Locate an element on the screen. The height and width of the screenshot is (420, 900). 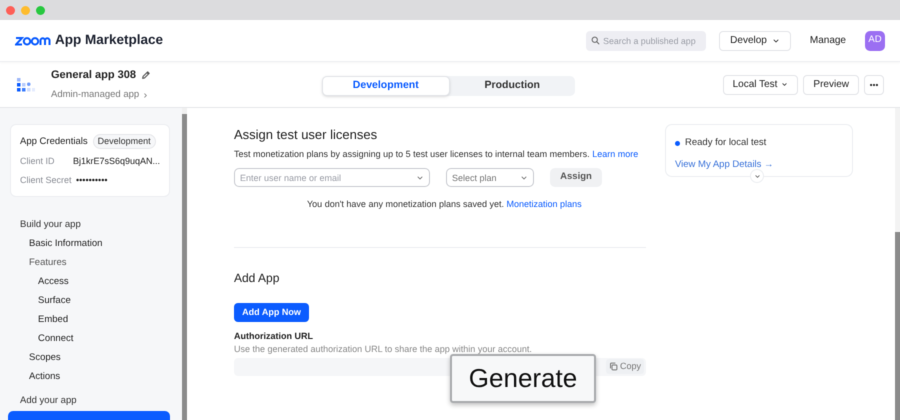
environment-badge: Development is located at coordinates (124, 141).